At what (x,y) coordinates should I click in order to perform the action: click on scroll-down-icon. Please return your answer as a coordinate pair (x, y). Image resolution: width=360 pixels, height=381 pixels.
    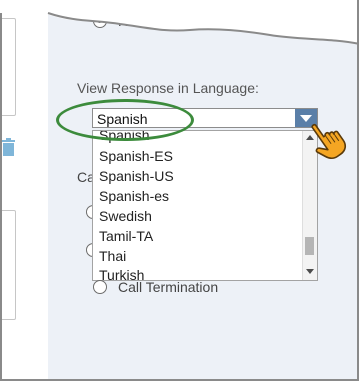
    Looking at the image, I should click on (310, 271).